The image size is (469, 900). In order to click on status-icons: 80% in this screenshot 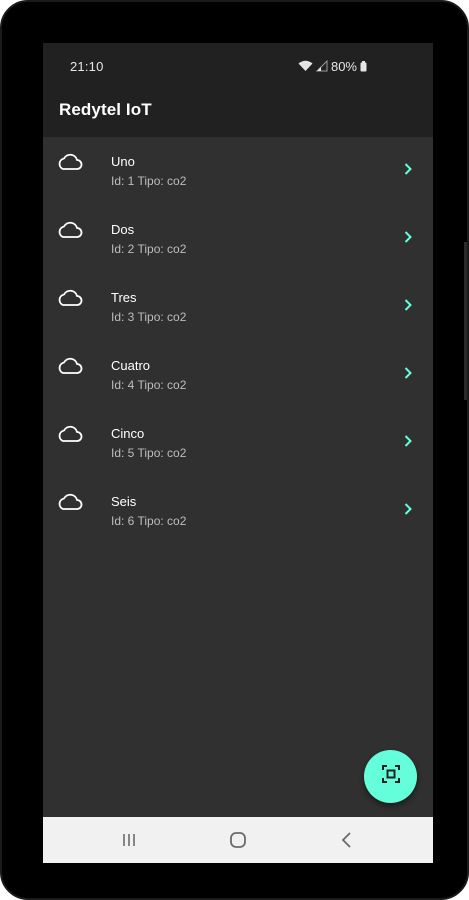, I will do `click(332, 66)`.